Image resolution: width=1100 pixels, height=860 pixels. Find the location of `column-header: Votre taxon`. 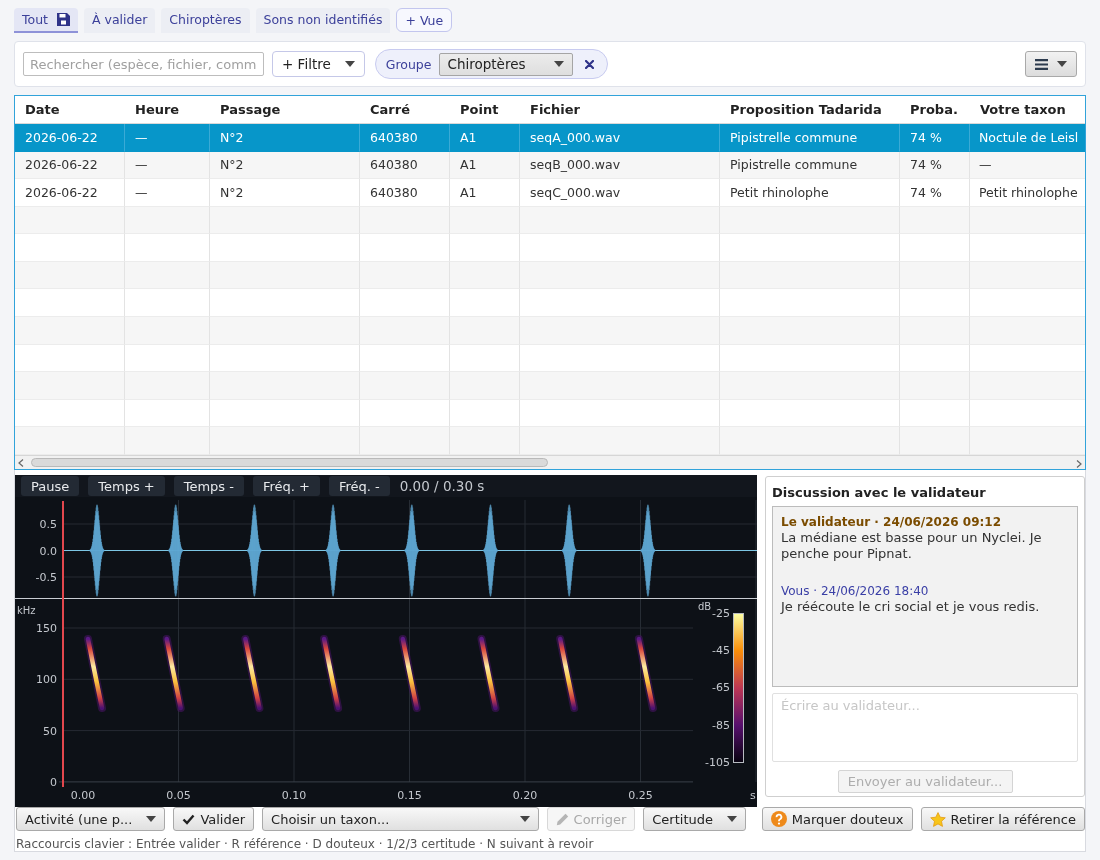

column-header: Votre taxon is located at coordinates (1027, 109).